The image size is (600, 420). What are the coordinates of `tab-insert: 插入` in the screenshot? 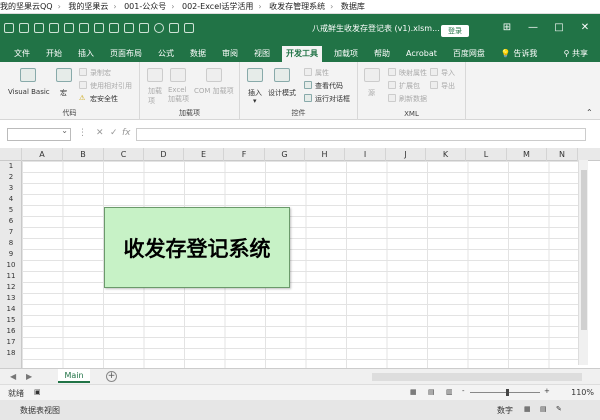 It's located at (86, 54).